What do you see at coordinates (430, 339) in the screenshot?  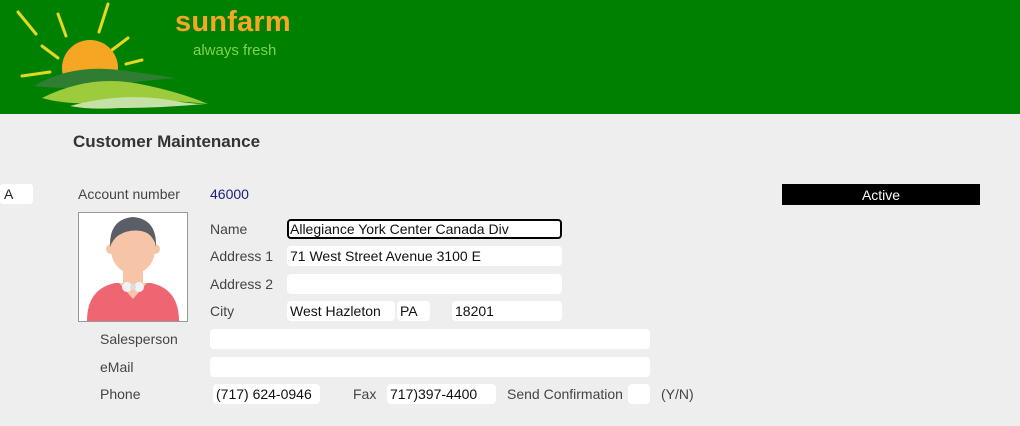 I see `salesperson-field` at bounding box center [430, 339].